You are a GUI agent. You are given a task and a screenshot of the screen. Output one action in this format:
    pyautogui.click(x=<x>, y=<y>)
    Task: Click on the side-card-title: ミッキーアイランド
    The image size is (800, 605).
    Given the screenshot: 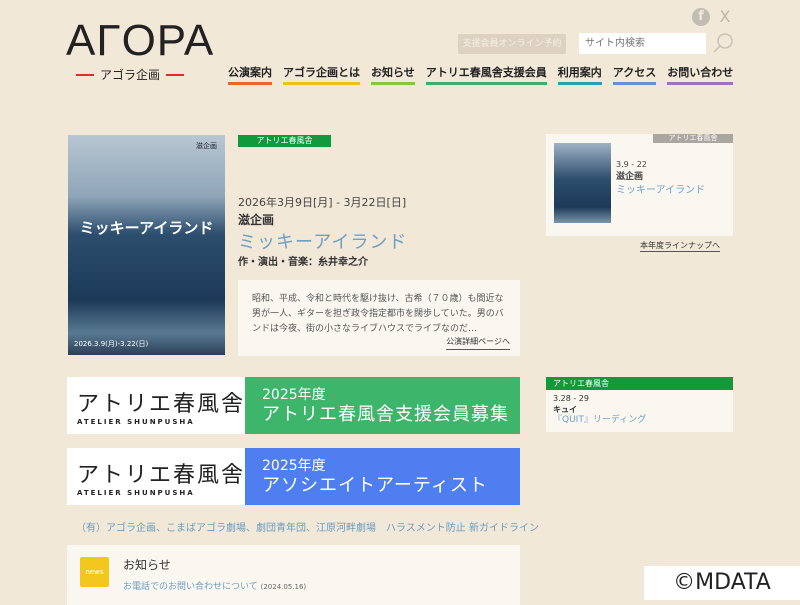 What is the action you would take?
    pyautogui.click(x=660, y=190)
    